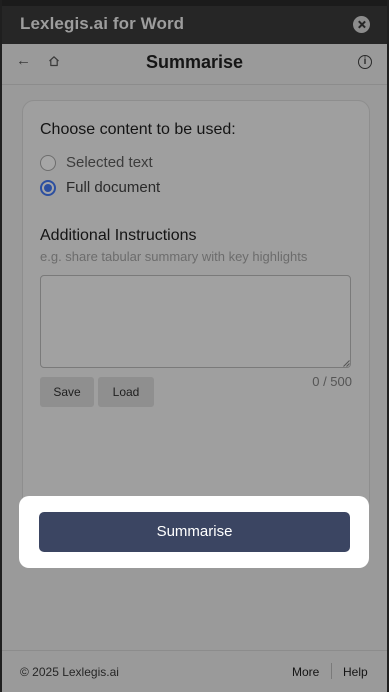 Image resolution: width=389 pixels, height=692 pixels. What do you see at coordinates (355, 672) in the screenshot?
I see `help-link: Help` at bounding box center [355, 672].